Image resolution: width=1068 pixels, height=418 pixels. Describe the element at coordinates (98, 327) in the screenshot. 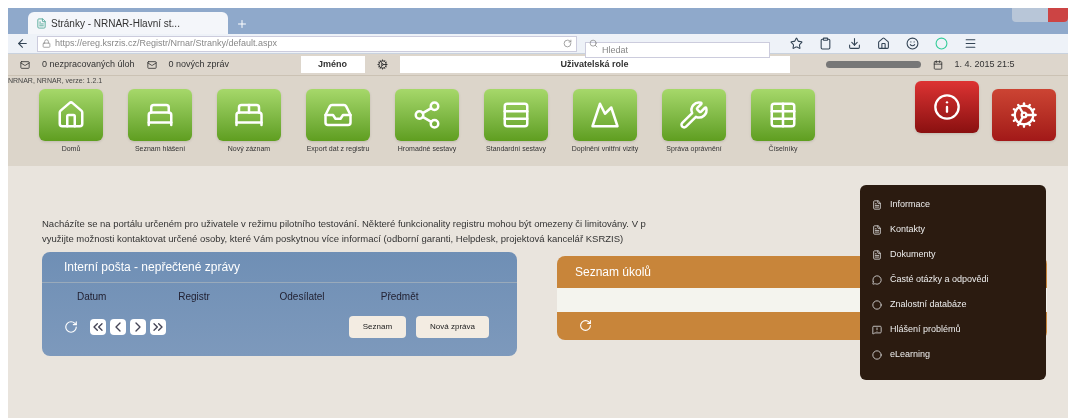

I see `first-page-icon` at that location.